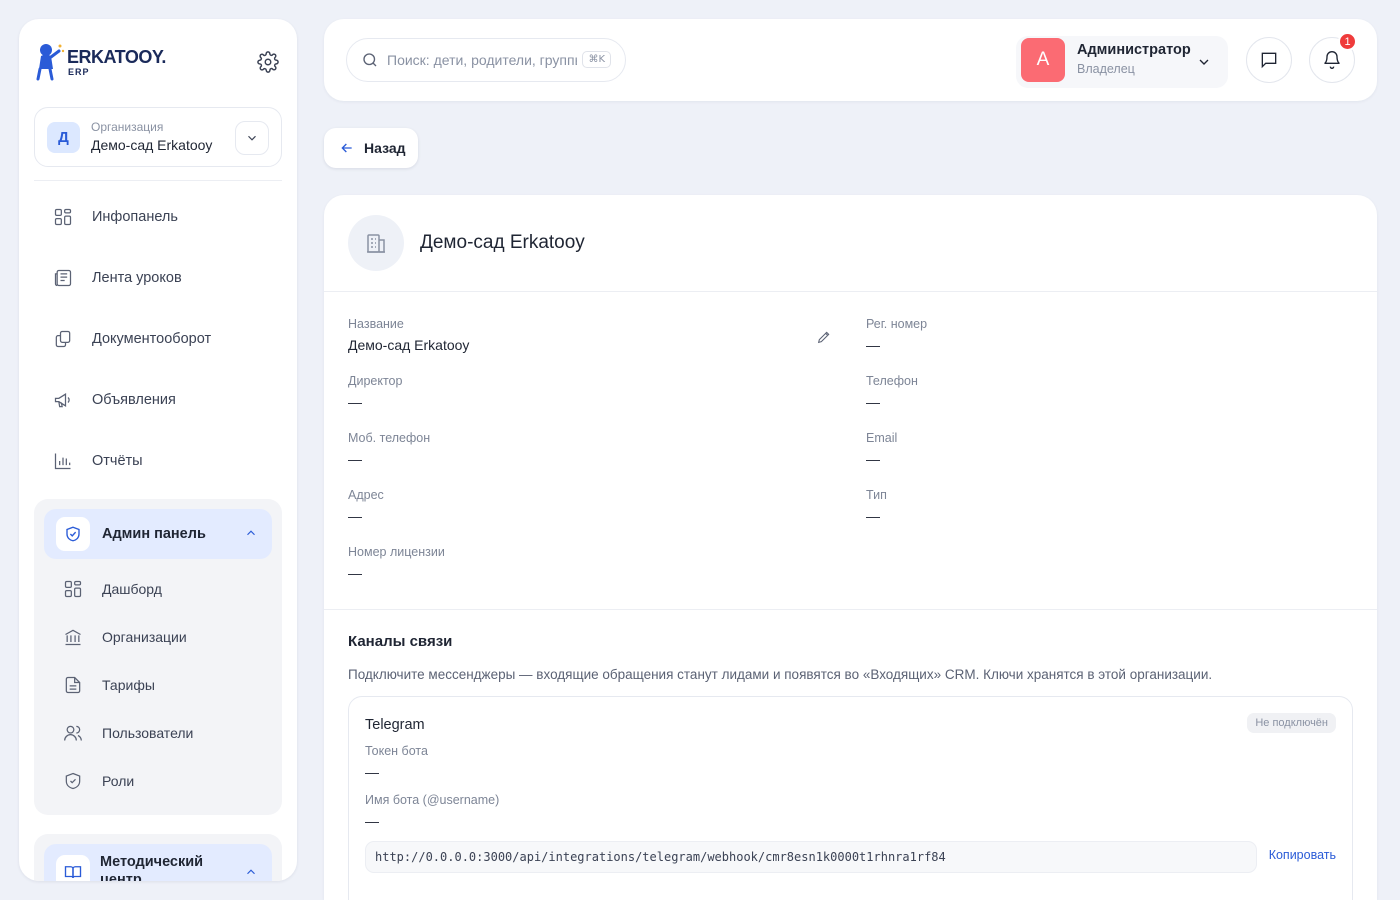  I want to click on brand-logo: ERKATOOY. ERP, so click(103, 61).